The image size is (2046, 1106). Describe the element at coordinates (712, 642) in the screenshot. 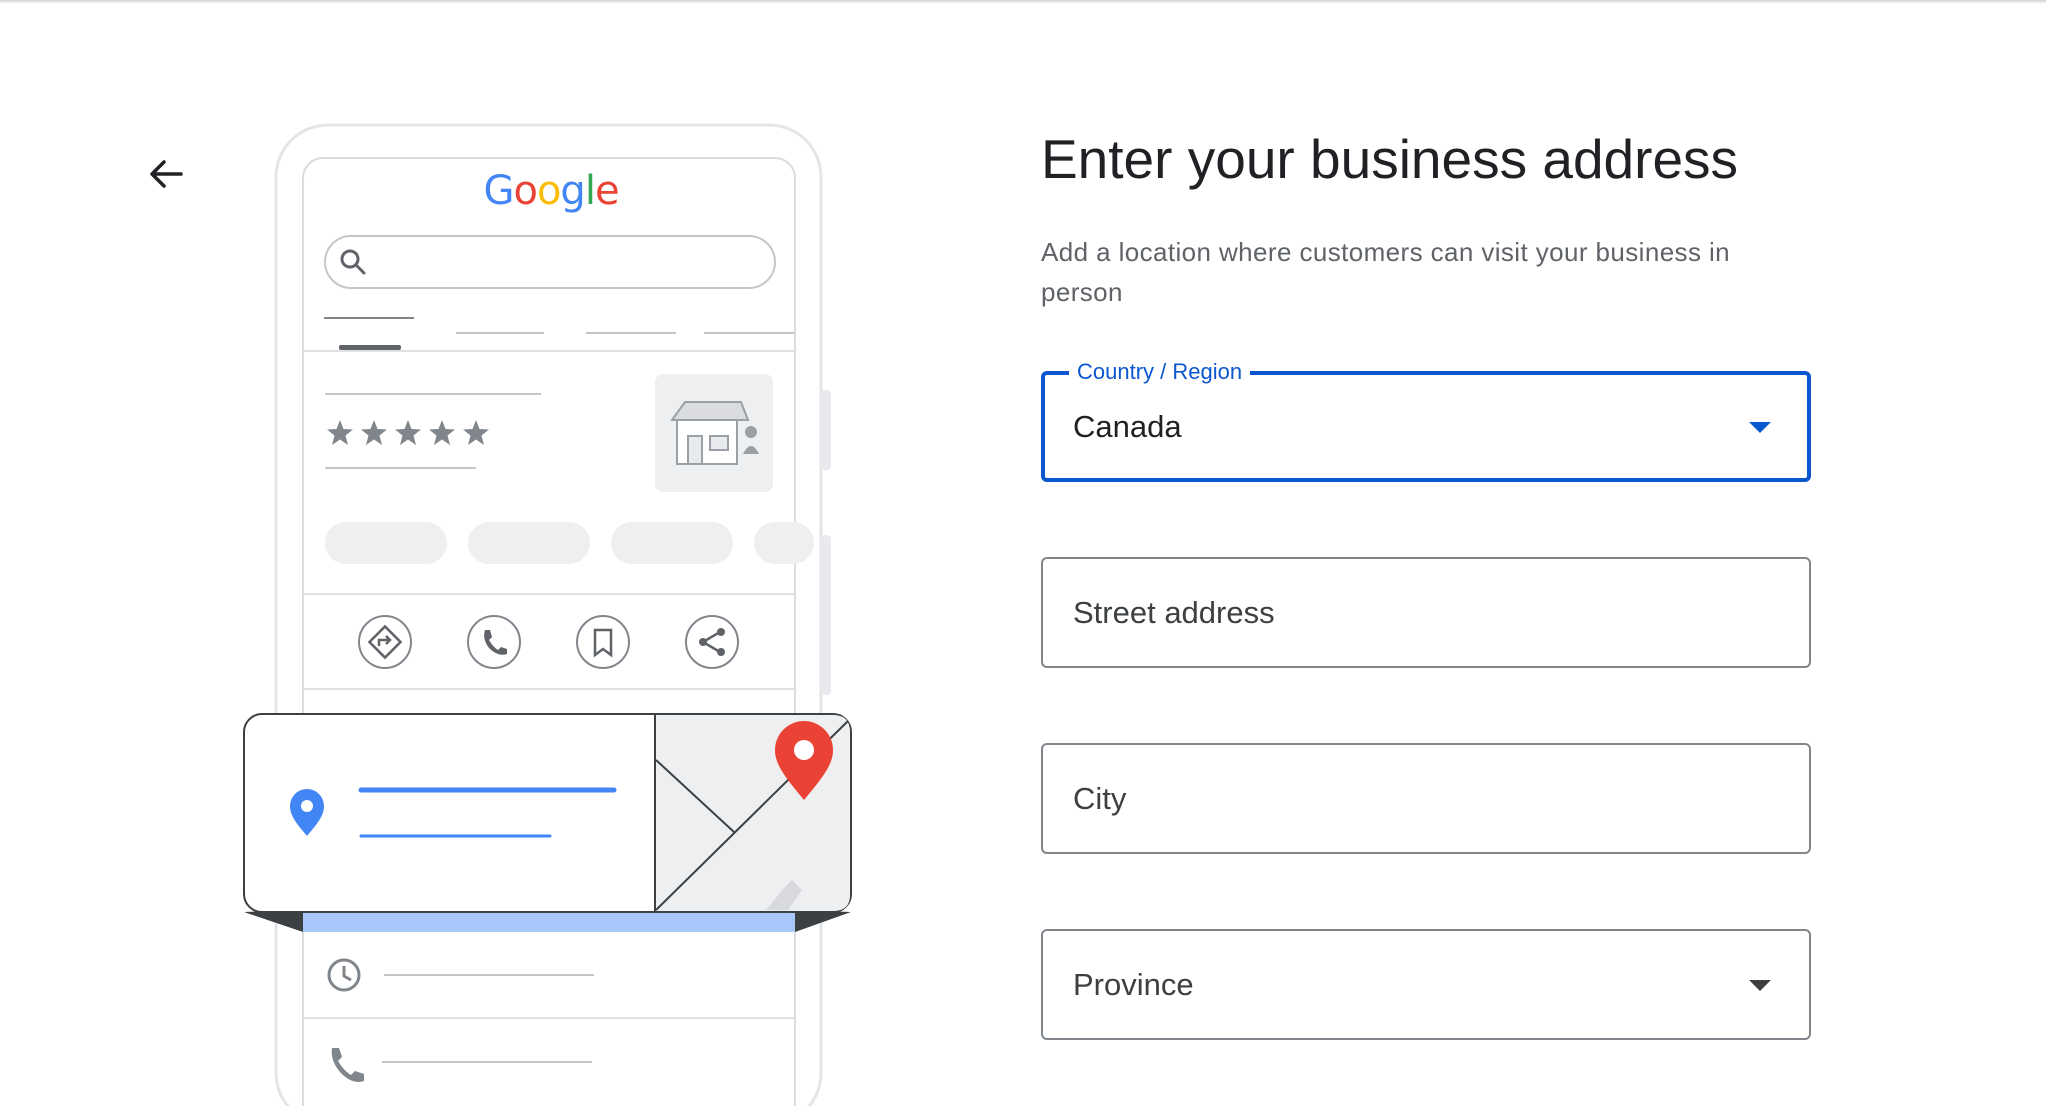

I see `share-icon` at that location.